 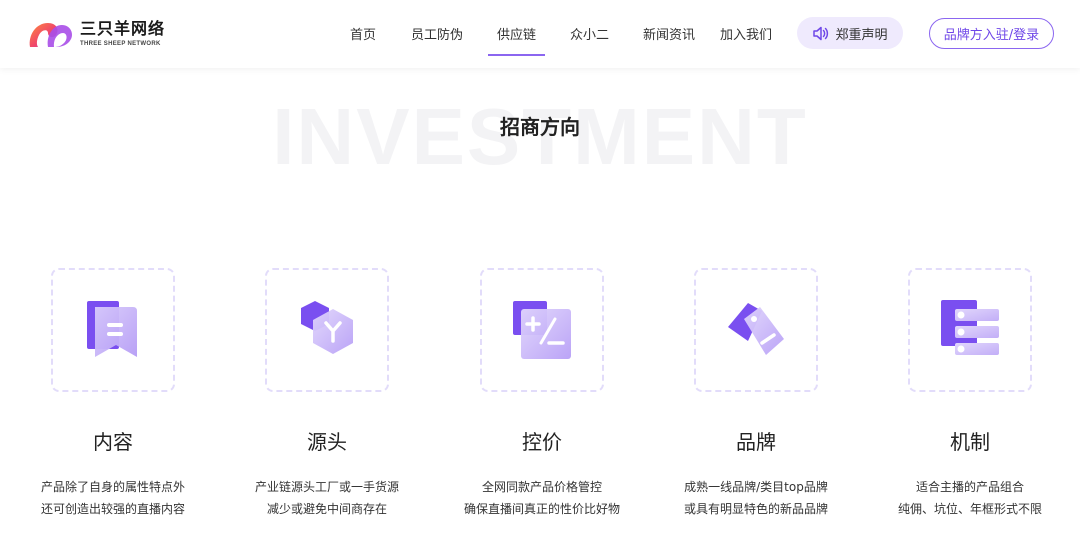 What do you see at coordinates (327, 498) in the screenshot?
I see `card-description: 产业链源头工厂或一手货源 减少或避免中间商存在` at bounding box center [327, 498].